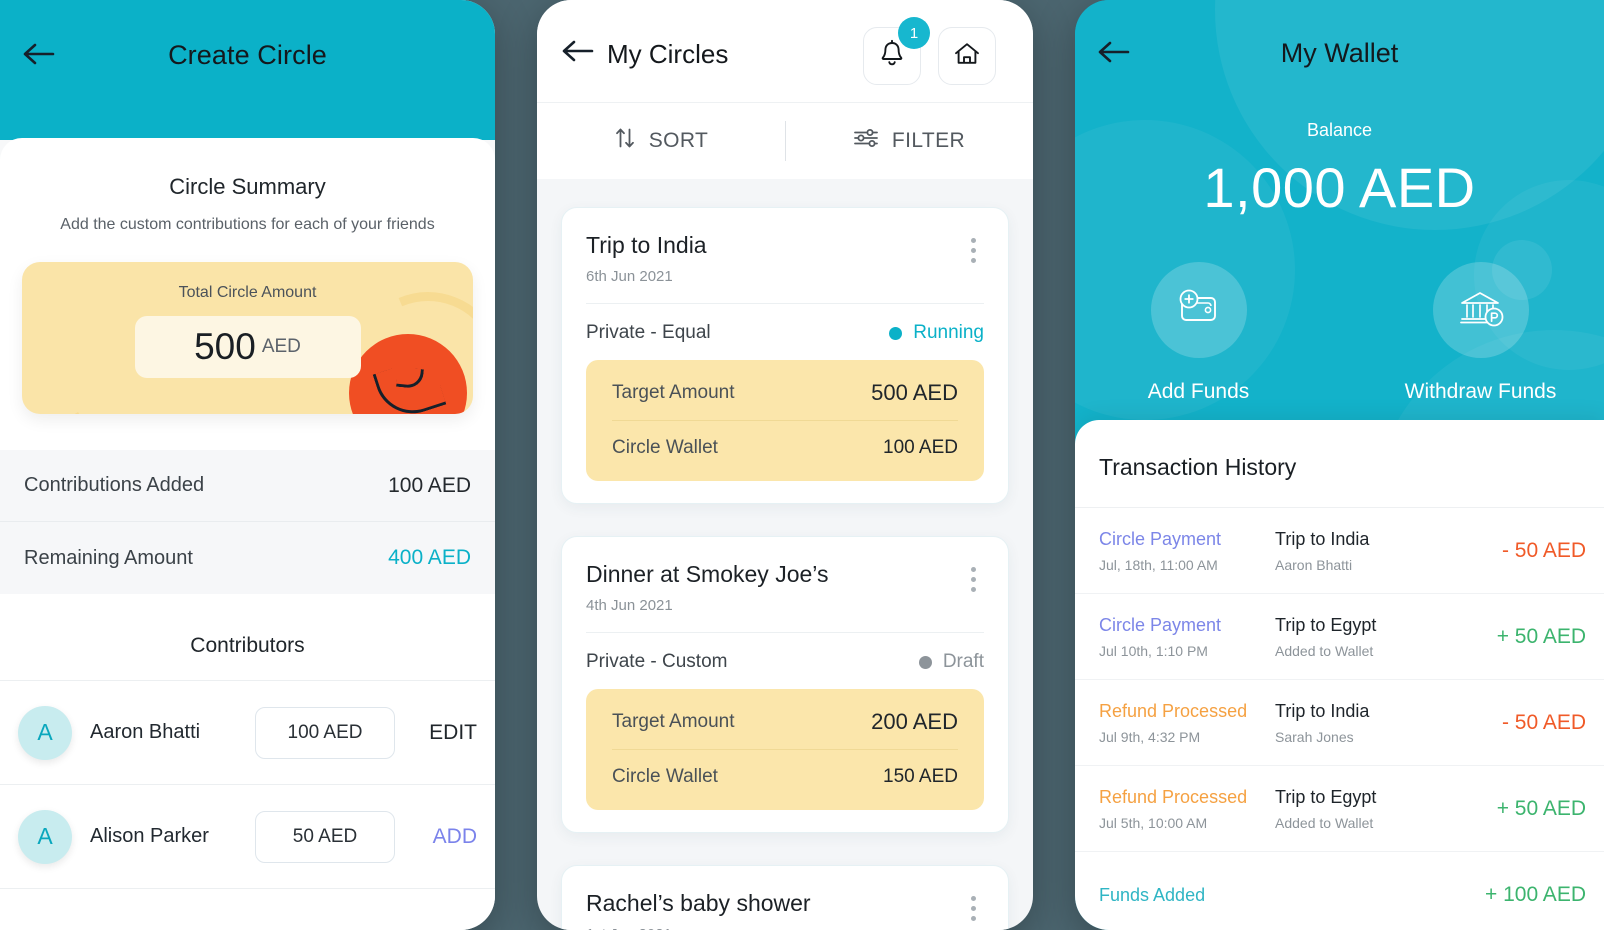 The image size is (1604, 930). What do you see at coordinates (247, 837) in the screenshot?
I see `contributor-row: A Alison Parker 50 AED ADD` at bounding box center [247, 837].